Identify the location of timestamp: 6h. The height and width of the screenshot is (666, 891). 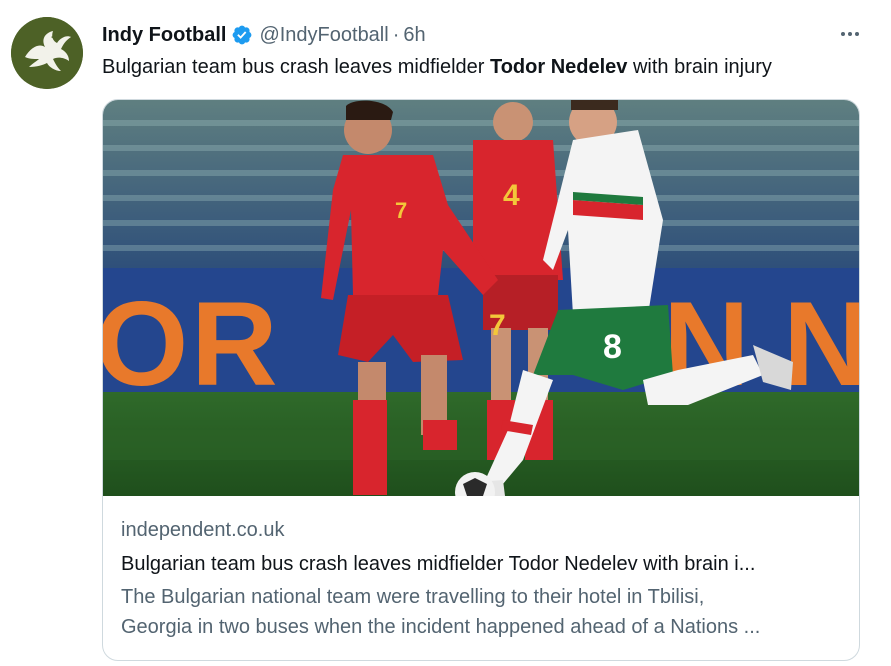
(414, 35).